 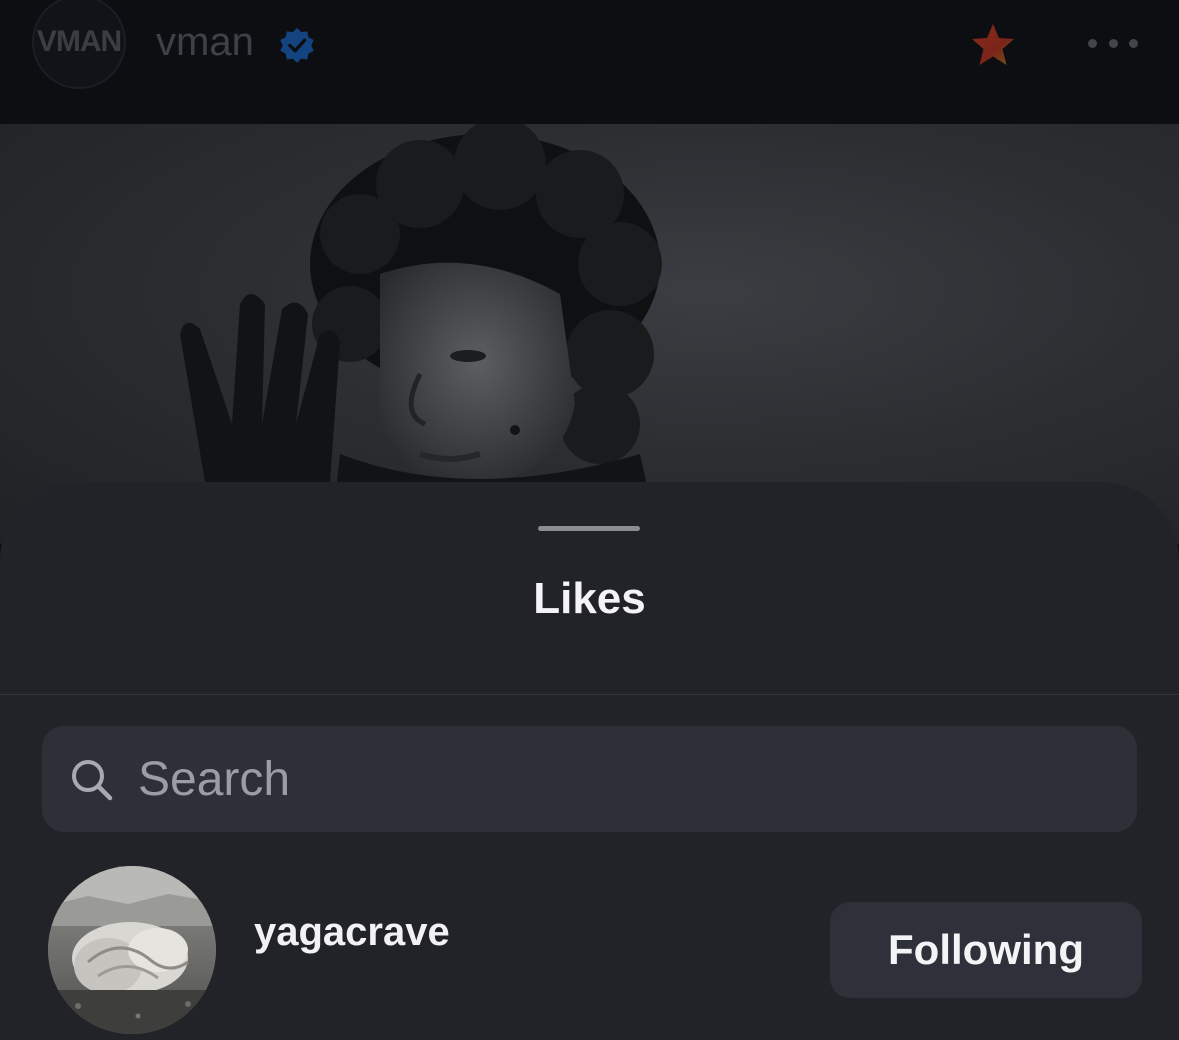 I want to click on divider, so click(x=589, y=694).